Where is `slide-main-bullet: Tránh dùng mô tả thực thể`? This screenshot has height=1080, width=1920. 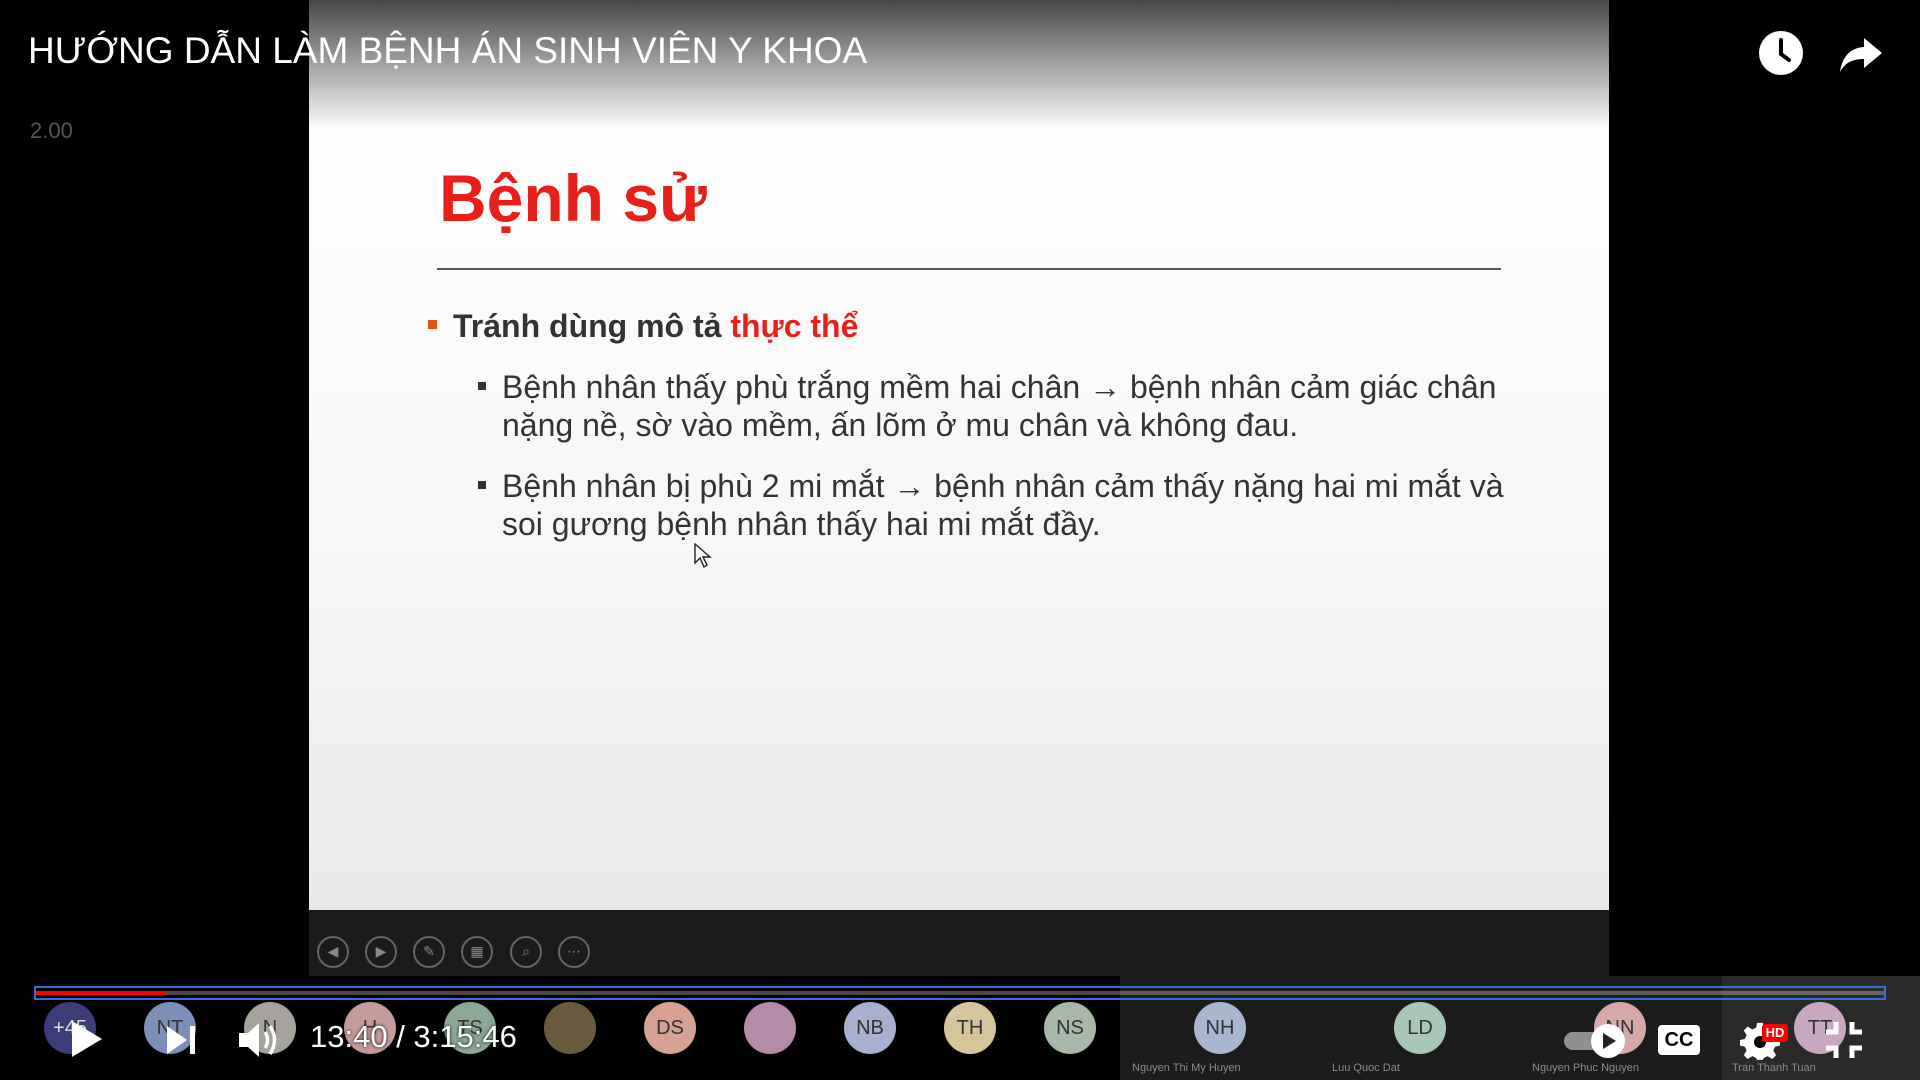
slide-main-bullet: Tránh dùng mô tả thực thể is located at coordinates (643, 326).